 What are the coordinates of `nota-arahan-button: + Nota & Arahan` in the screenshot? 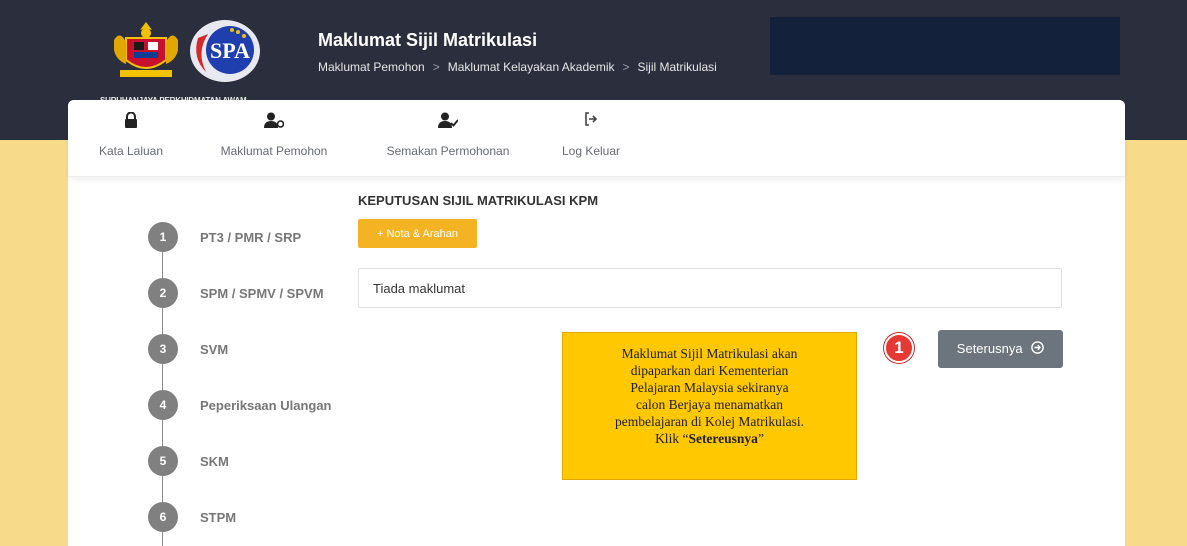 It's located at (417, 233).